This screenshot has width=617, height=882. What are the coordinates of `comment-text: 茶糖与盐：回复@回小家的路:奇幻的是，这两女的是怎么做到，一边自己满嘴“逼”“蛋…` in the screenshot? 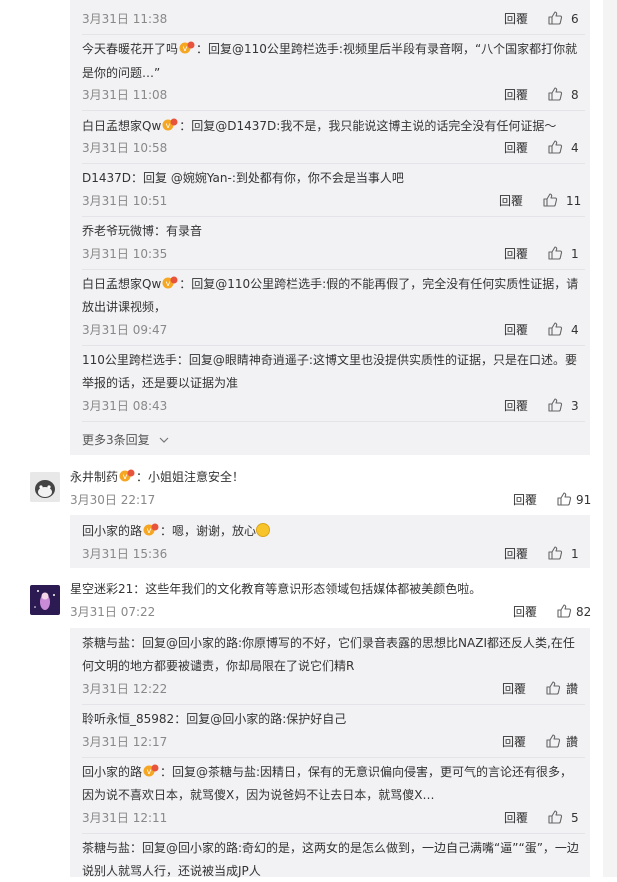 It's located at (330, 848).